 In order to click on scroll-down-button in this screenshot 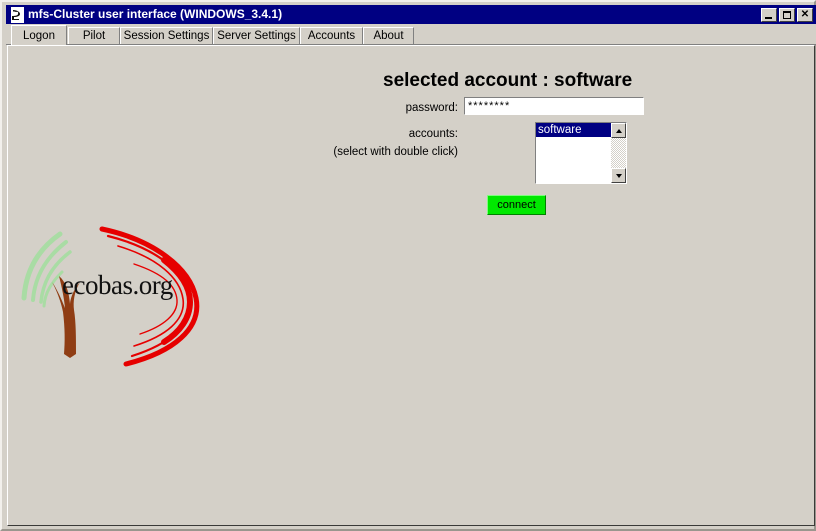, I will do `click(618, 175)`.